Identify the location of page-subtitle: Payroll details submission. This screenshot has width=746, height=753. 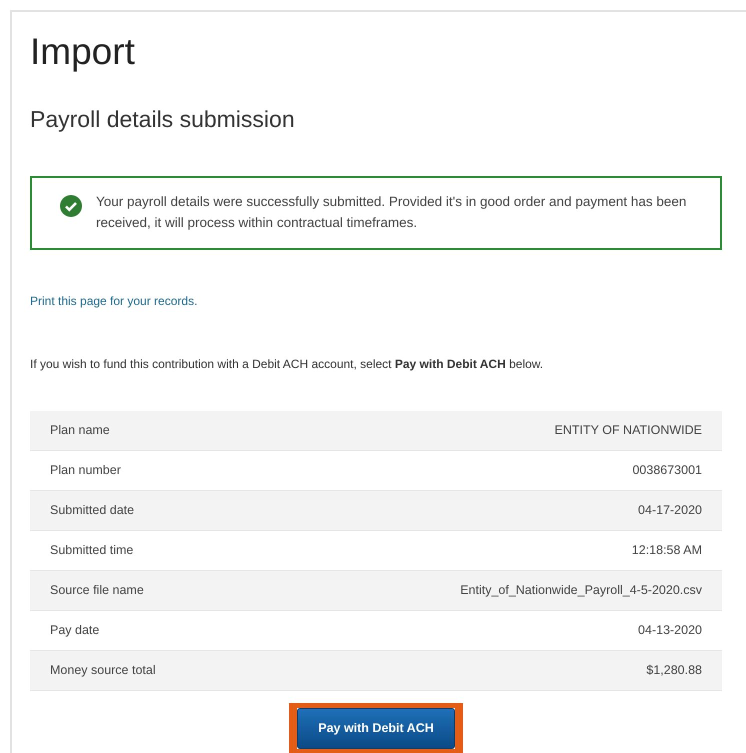
(163, 120).